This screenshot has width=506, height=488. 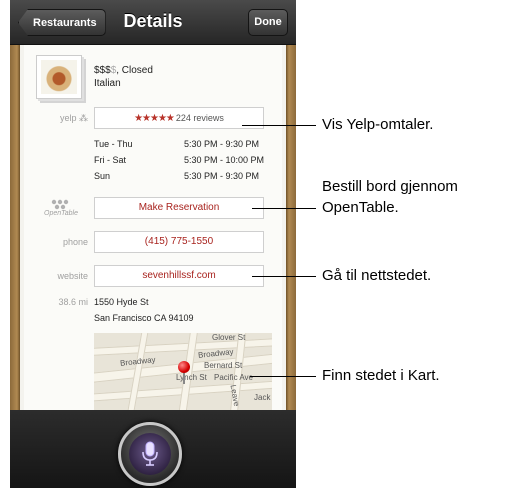 What do you see at coordinates (134, 70) in the screenshot?
I see `open-status: , Closed` at bounding box center [134, 70].